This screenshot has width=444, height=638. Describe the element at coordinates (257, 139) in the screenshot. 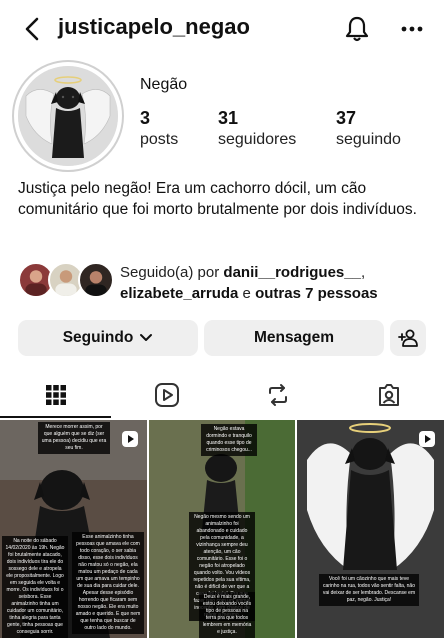

I see `stat-followers-label: seguidores` at that location.